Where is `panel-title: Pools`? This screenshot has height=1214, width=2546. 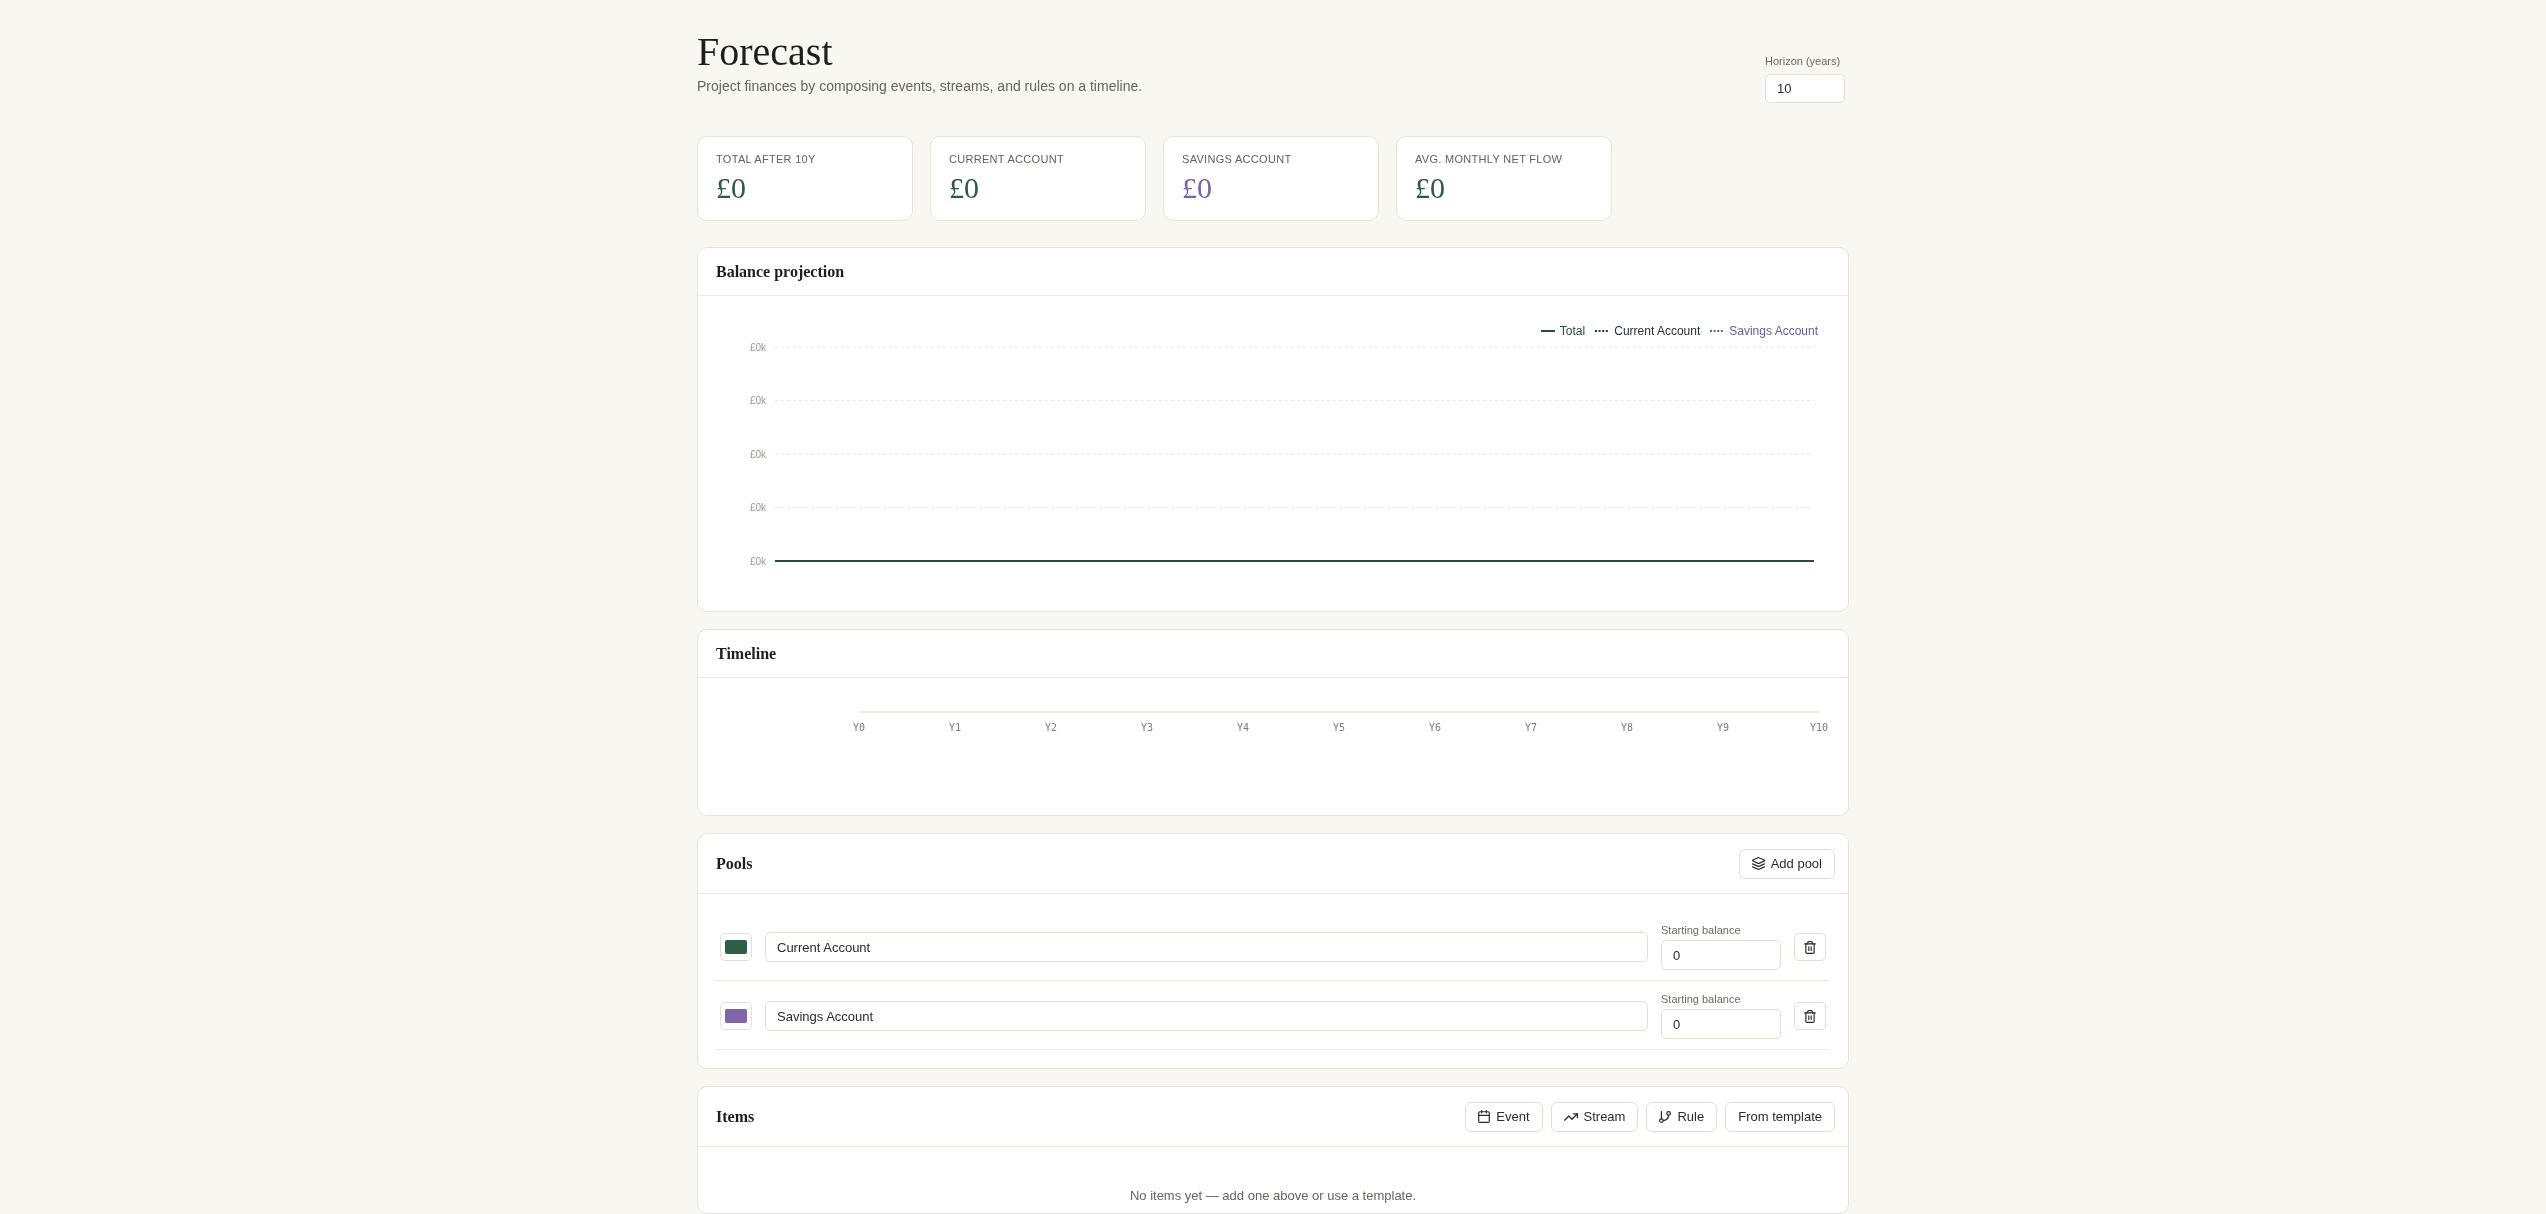
panel-title: Pools is located at coordinates (734, 863).